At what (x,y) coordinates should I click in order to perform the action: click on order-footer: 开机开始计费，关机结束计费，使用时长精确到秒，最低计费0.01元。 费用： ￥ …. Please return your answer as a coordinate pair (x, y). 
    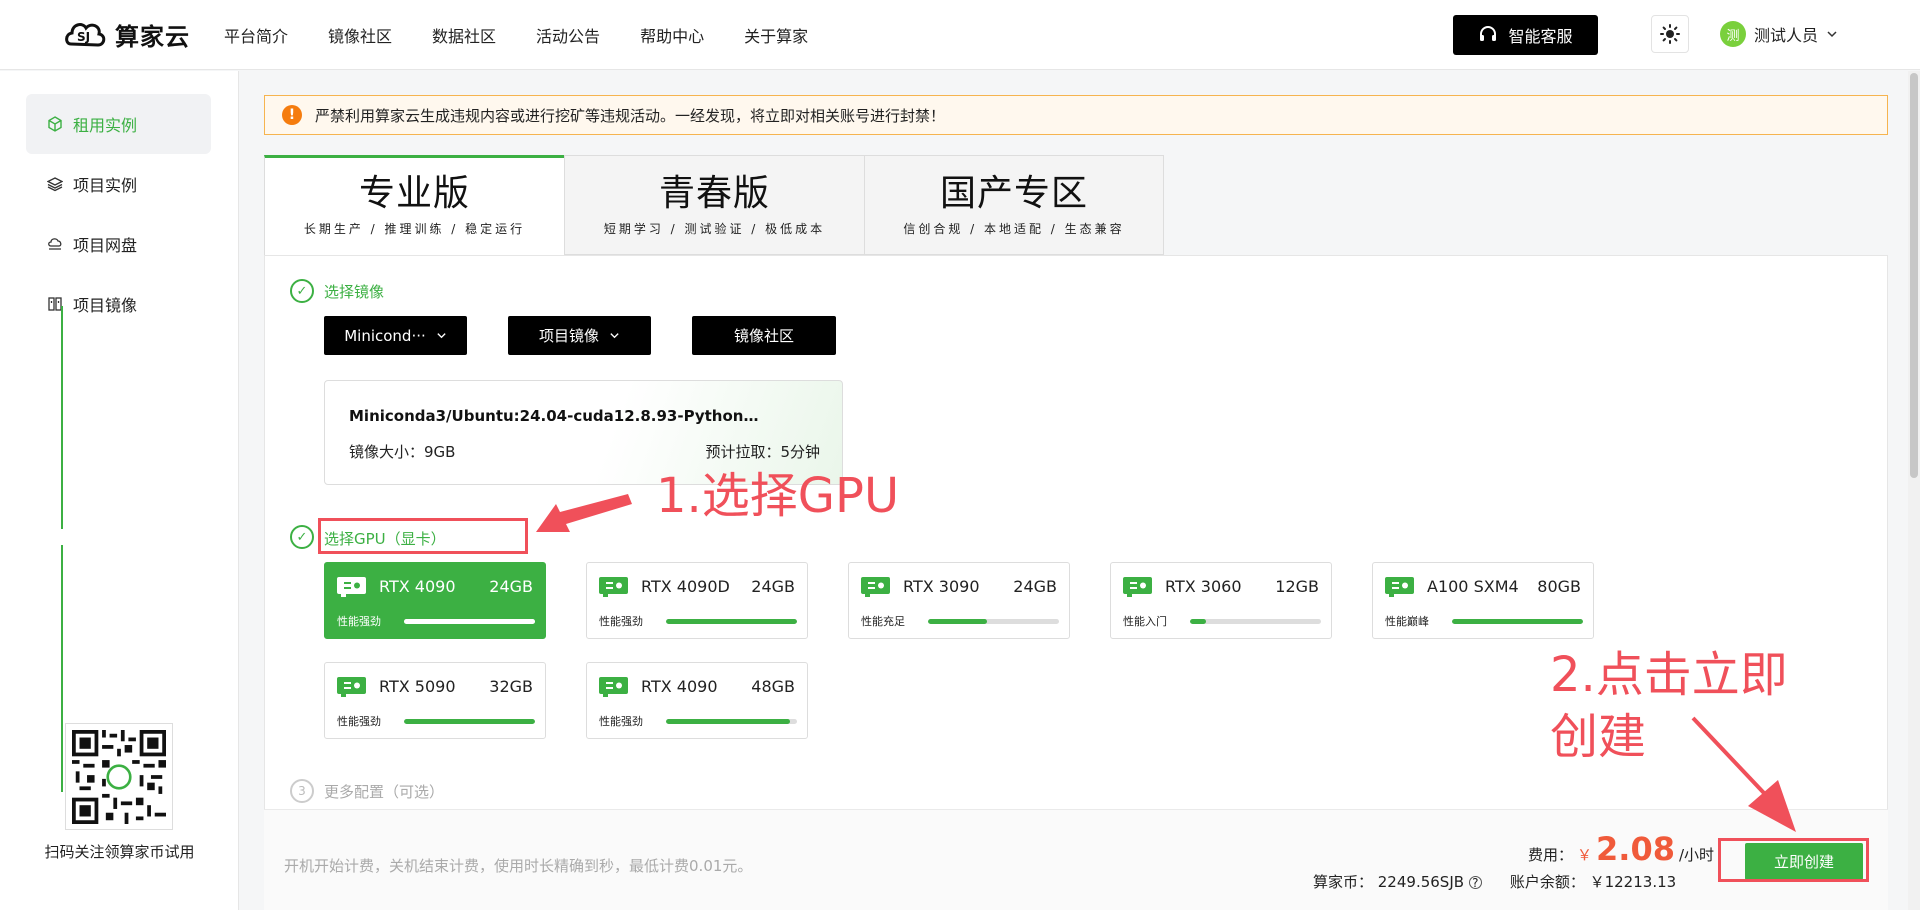
    Looking at the image, I should click on (1076, 859).